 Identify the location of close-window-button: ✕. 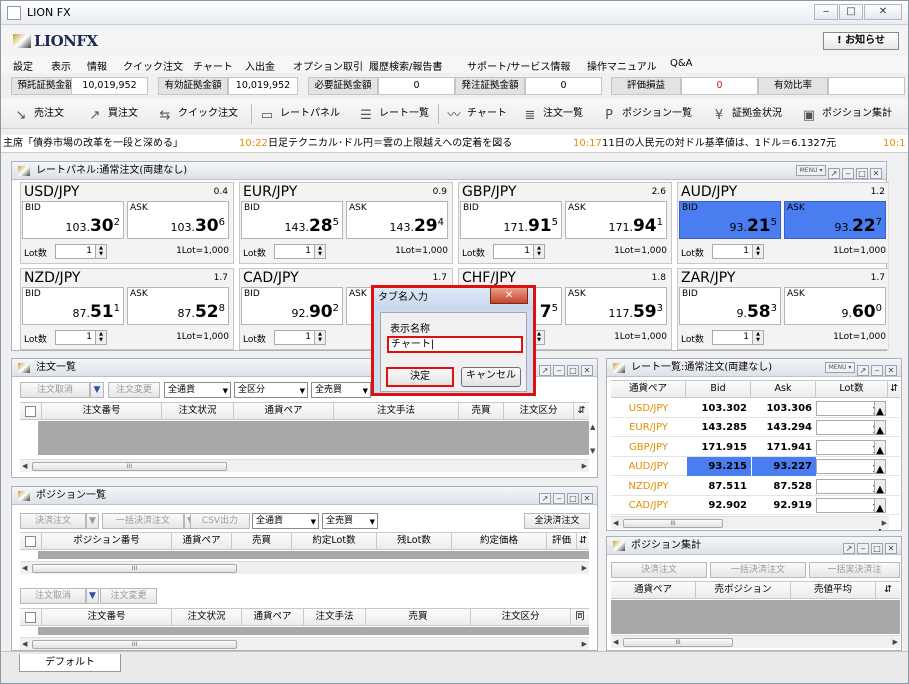
(883, 12).